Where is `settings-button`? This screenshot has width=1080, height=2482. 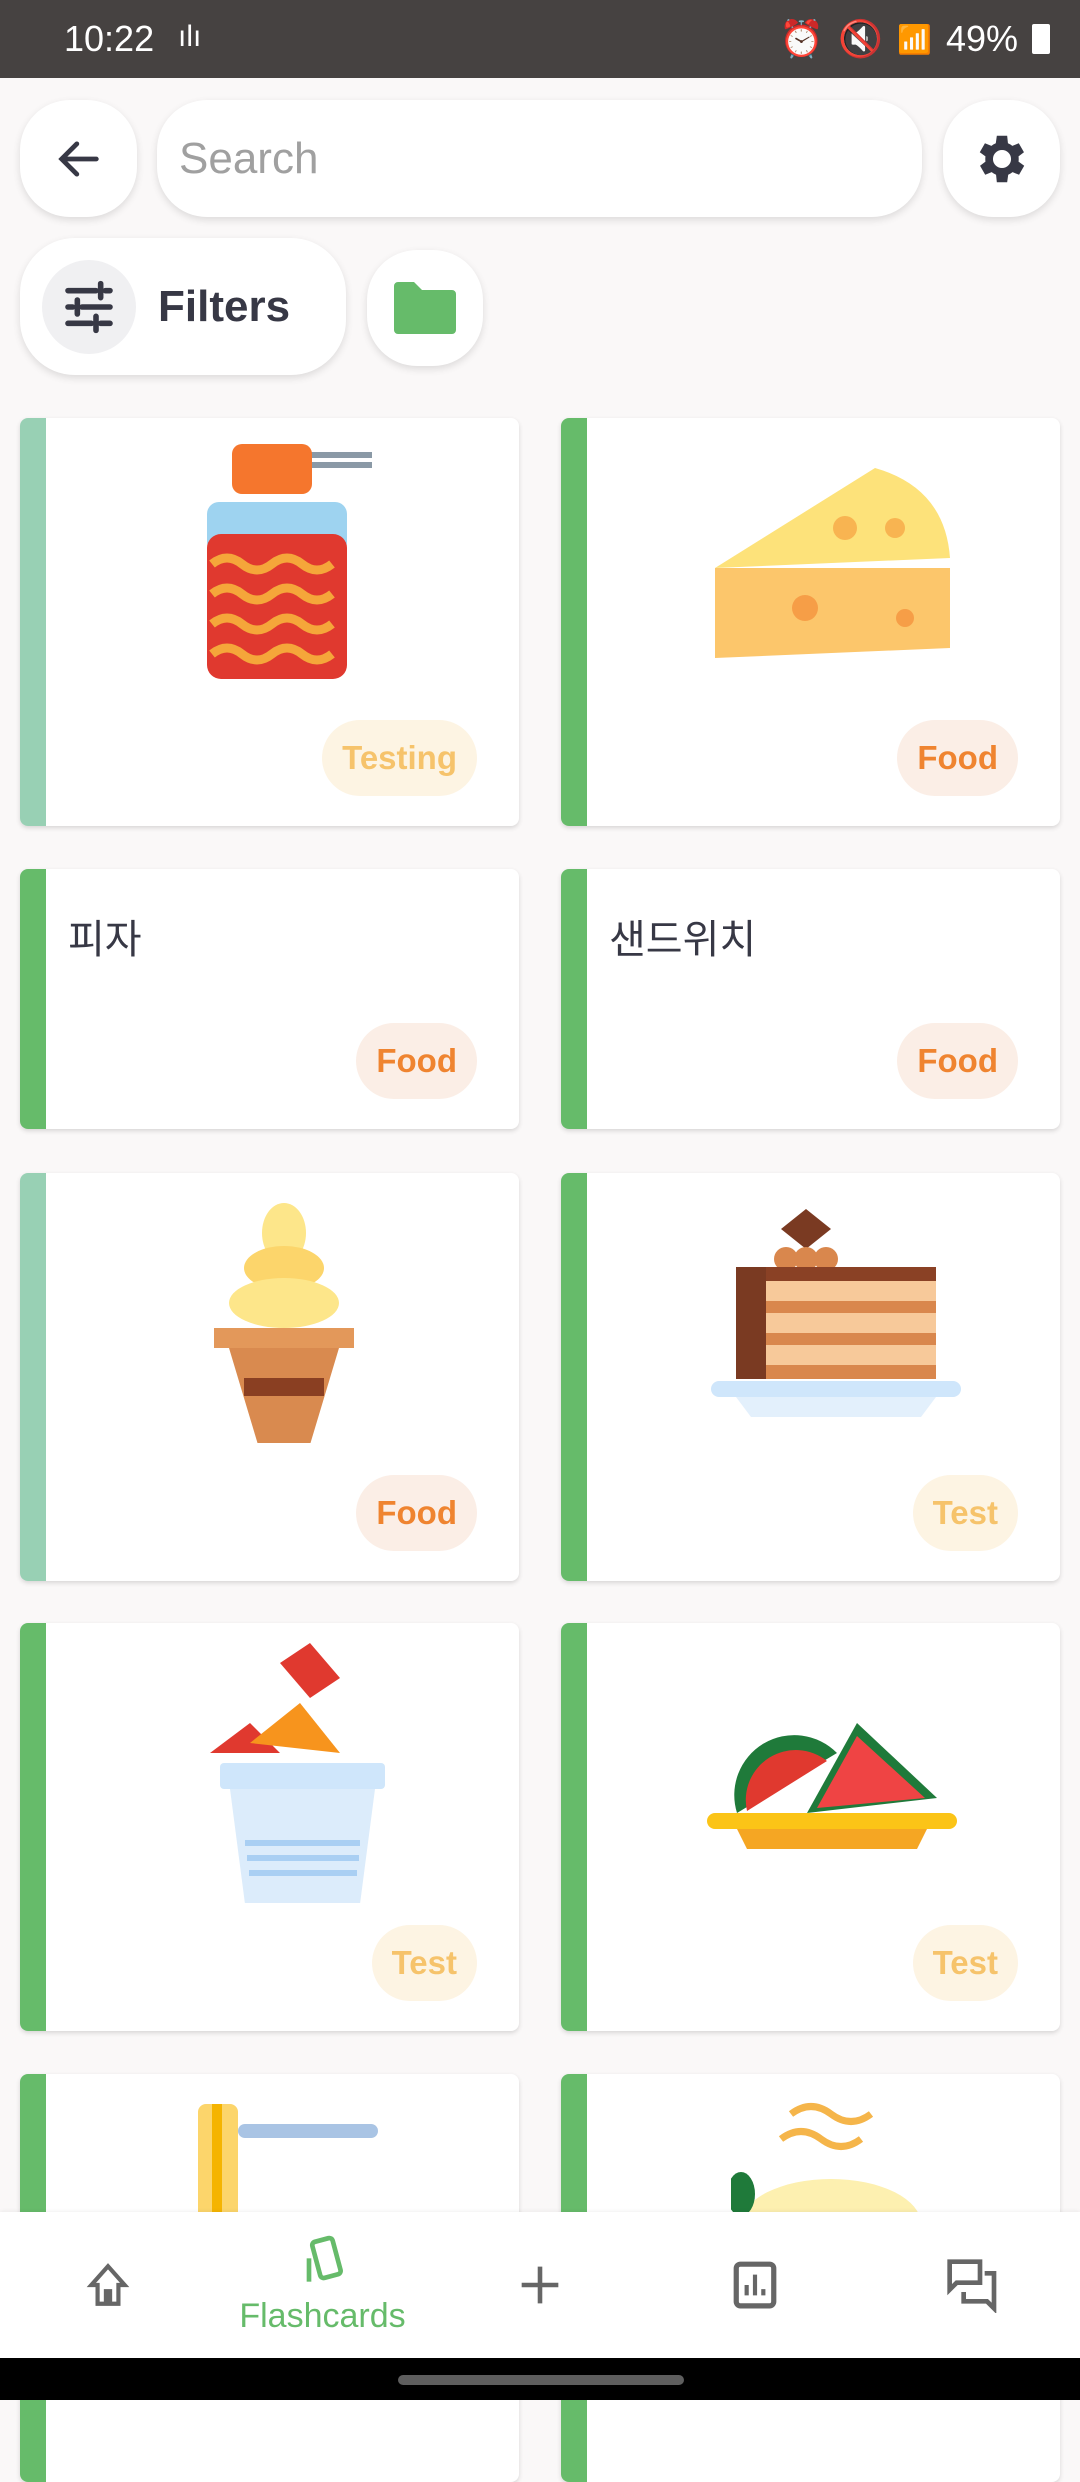 settings-button is located at coordinates (1001, 158).